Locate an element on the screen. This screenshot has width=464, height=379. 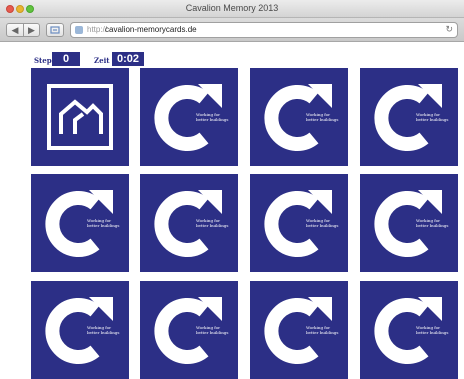
time-label: Zeit is located at coordinates (102, 60).